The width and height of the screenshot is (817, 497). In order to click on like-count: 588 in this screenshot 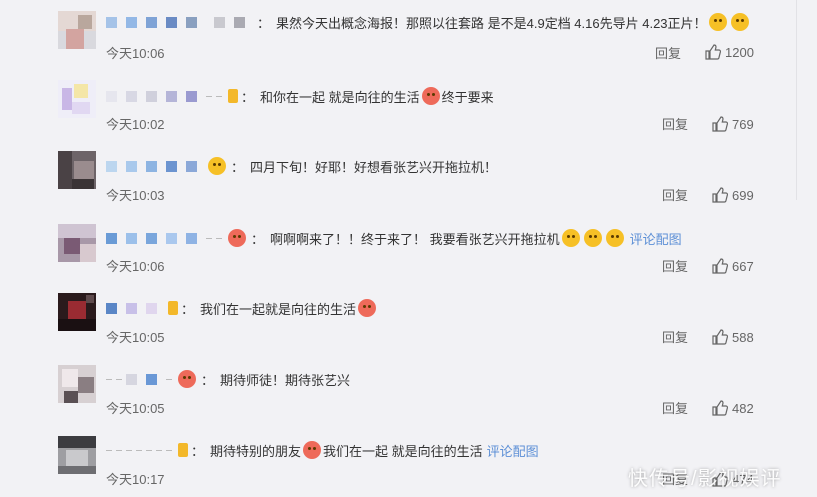, I will do `click(743, 337)`.